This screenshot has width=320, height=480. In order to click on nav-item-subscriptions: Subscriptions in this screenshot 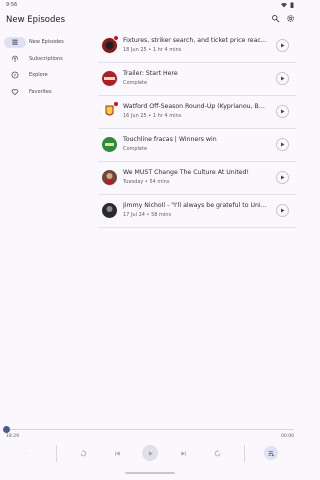, I will do `click(49, 59)`.